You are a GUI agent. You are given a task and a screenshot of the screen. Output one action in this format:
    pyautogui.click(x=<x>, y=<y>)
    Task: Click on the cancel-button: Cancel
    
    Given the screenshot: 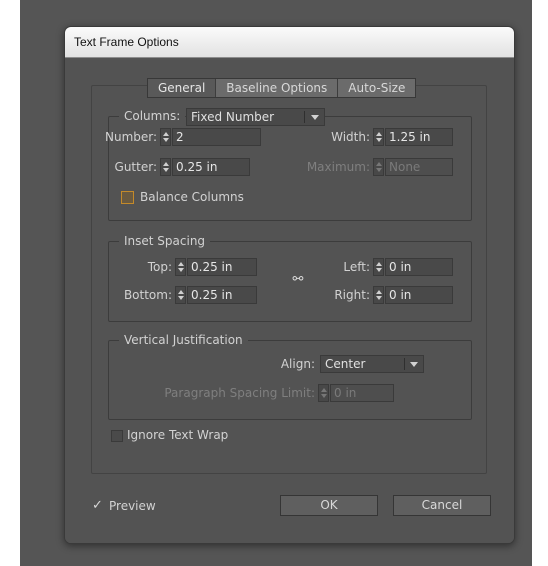 What is the action you would take?
    pyautogui.click(x=442, y=505)
    